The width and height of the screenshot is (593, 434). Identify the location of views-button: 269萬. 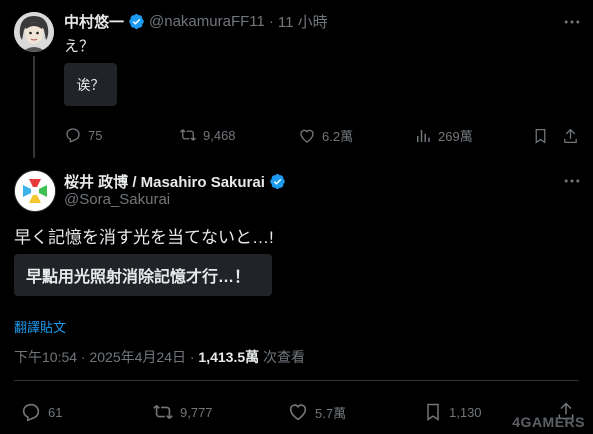
(443, 135).